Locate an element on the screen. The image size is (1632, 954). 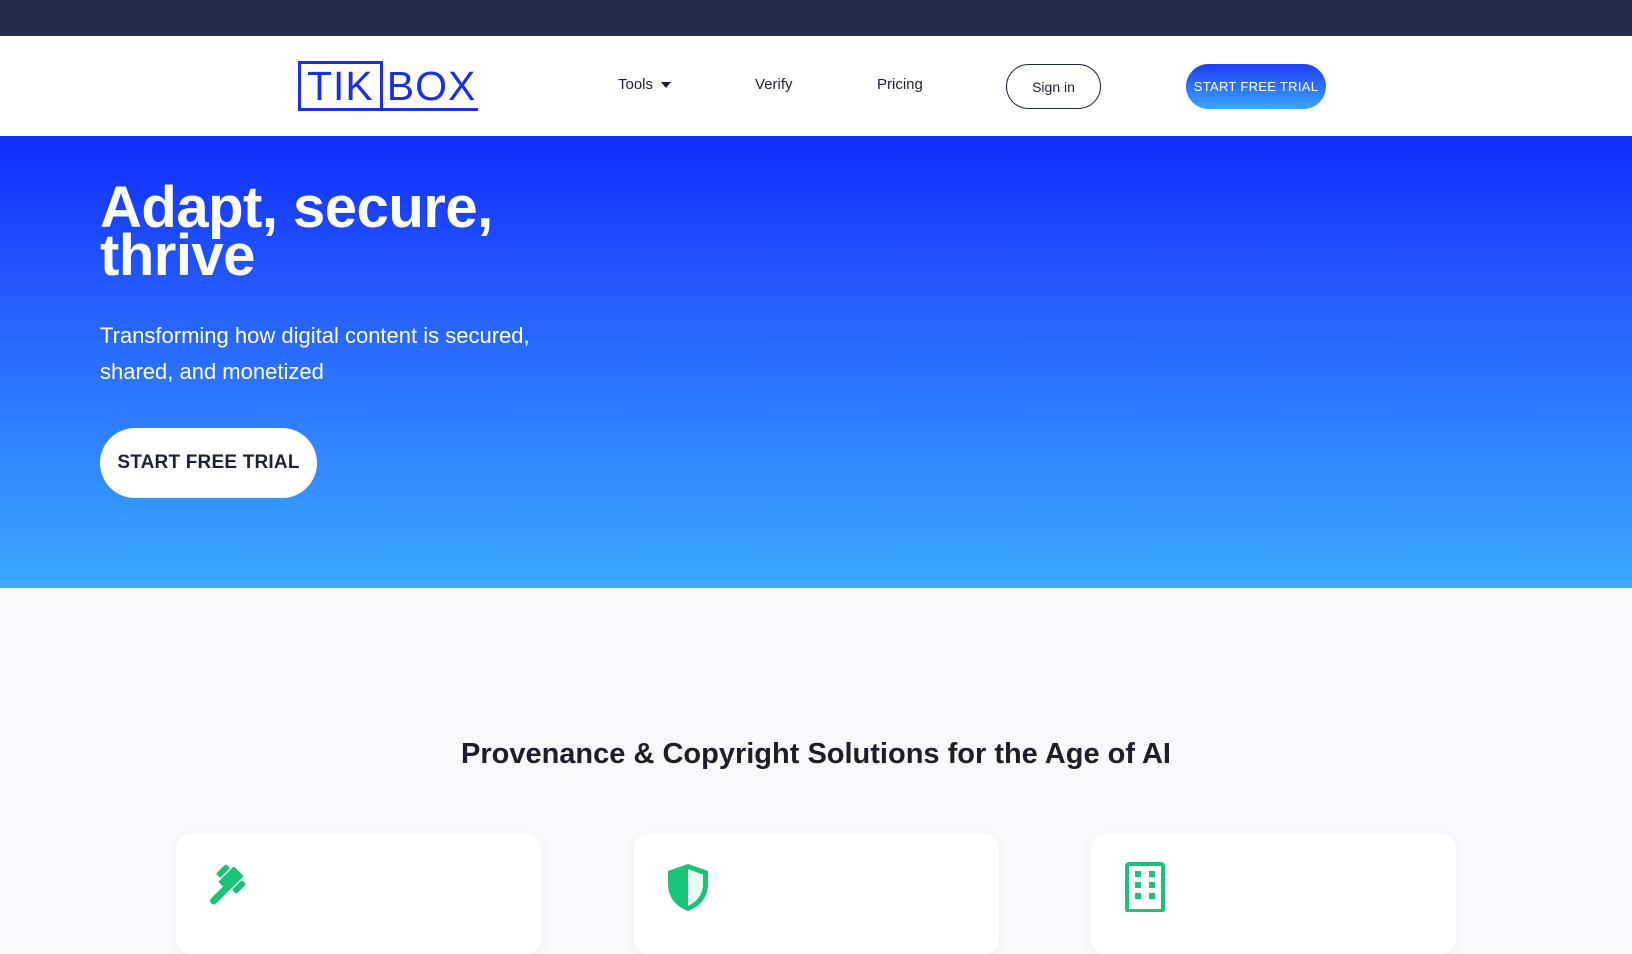
nav-tools-dropdown: Tools is located at coordinates (645, 84).